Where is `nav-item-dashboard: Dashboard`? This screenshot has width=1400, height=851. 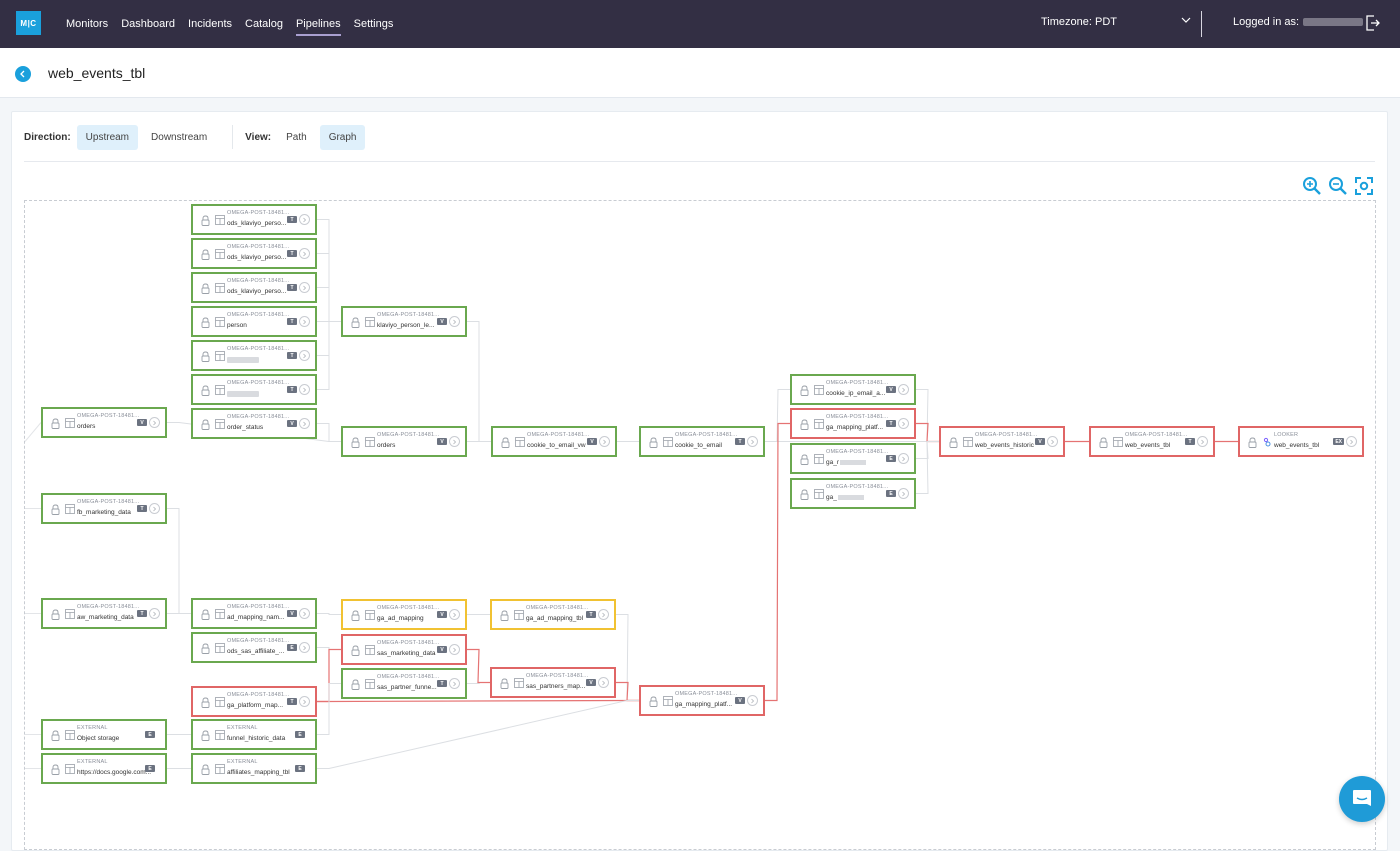
nav-item-dashboard: Dashboard is located at coordinates (148, 24).